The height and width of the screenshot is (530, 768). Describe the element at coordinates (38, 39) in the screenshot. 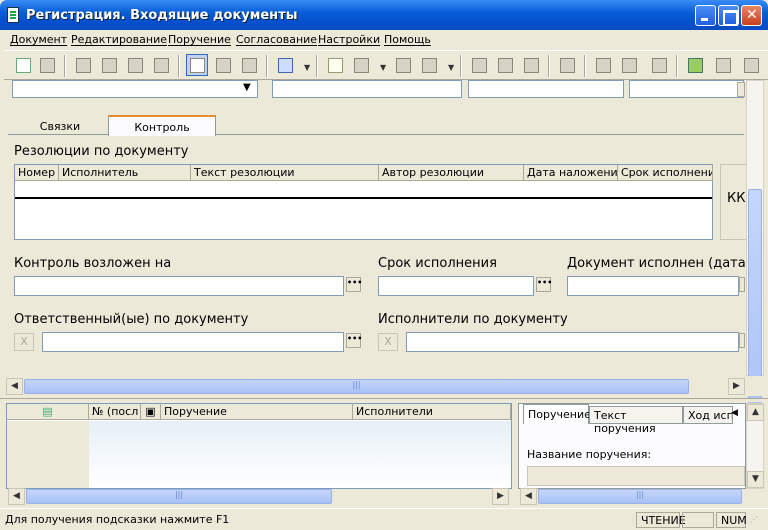

I see `menu-document: Документ` at that location.